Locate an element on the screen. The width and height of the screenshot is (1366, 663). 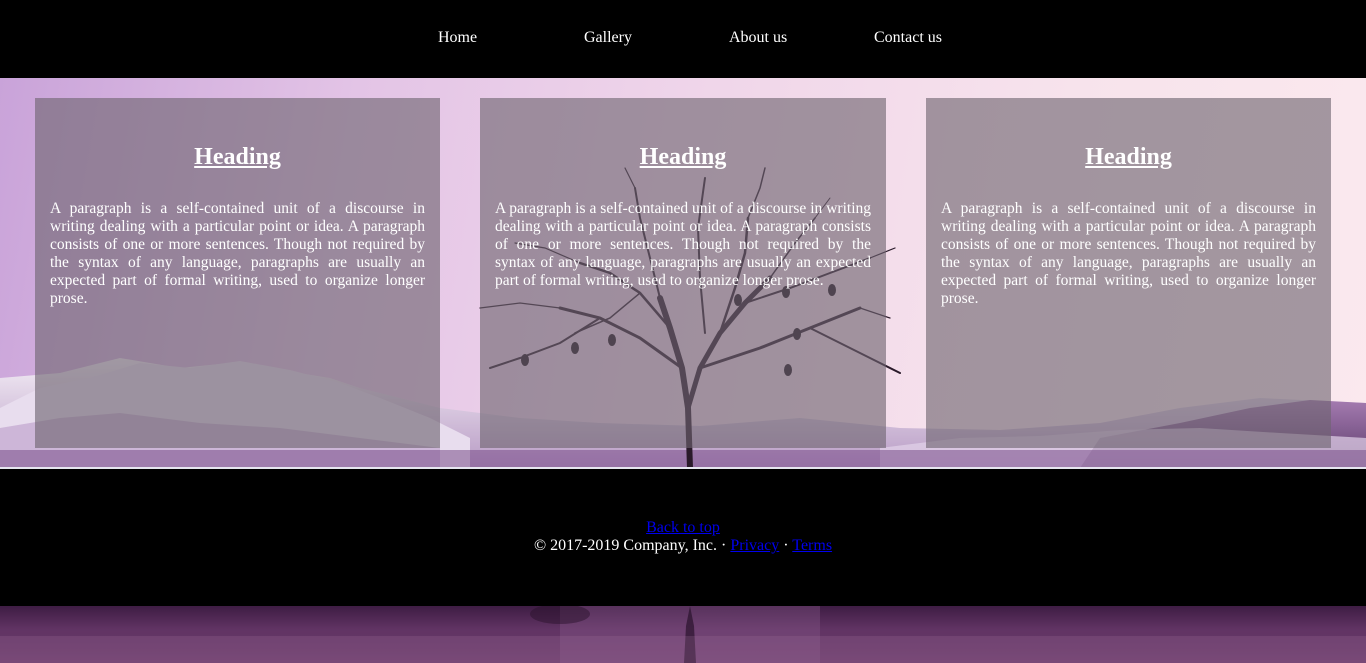
nav-link-contact-us: Contact us is located at coordinates (908, 38).